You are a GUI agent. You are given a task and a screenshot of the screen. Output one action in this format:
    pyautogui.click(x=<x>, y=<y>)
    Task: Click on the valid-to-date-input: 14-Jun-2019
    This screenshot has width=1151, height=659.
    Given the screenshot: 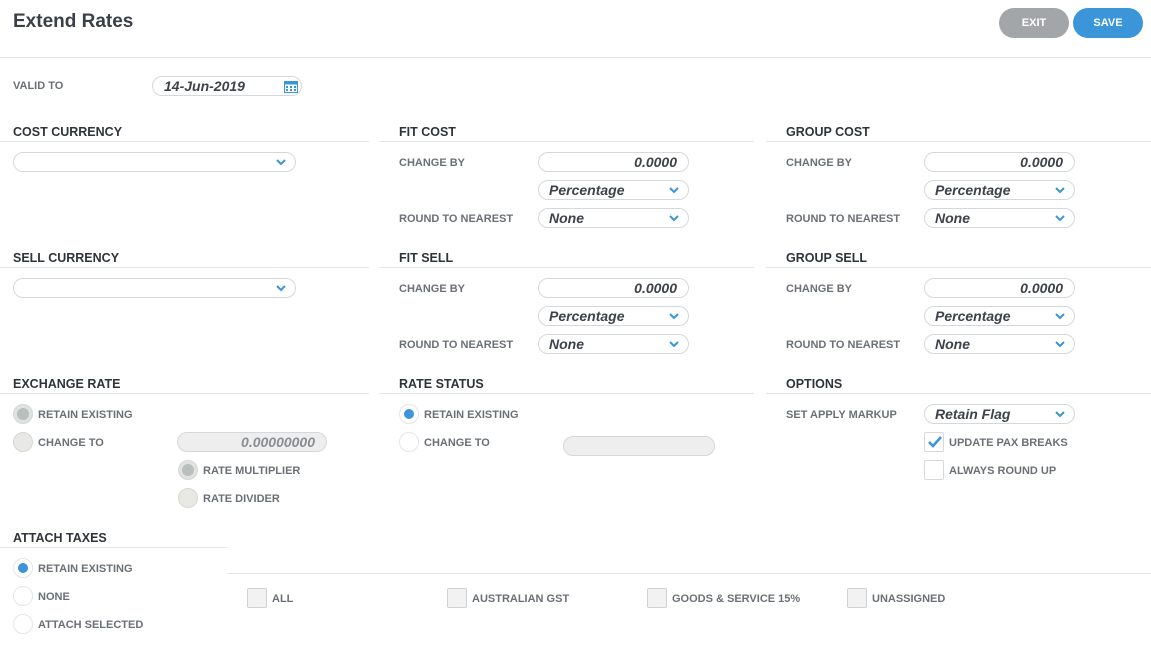 What is the action you would take?
    pyautogui.click(x=227, y=86)
    